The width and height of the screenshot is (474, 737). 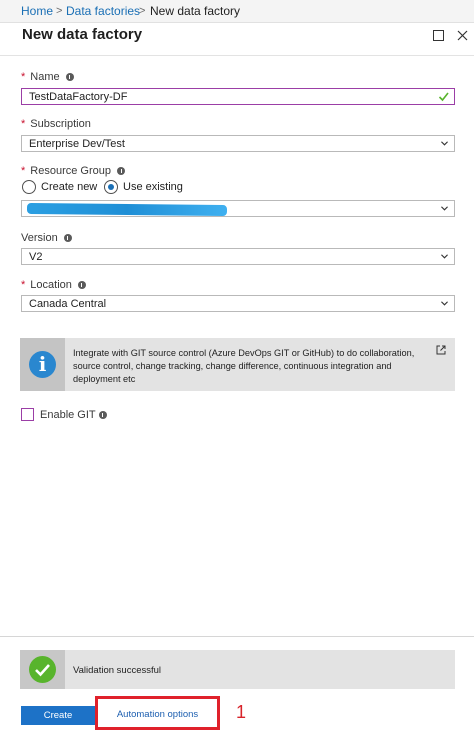 I want to click on subscription-label-text: Subscription, so click(x=60, y=124).